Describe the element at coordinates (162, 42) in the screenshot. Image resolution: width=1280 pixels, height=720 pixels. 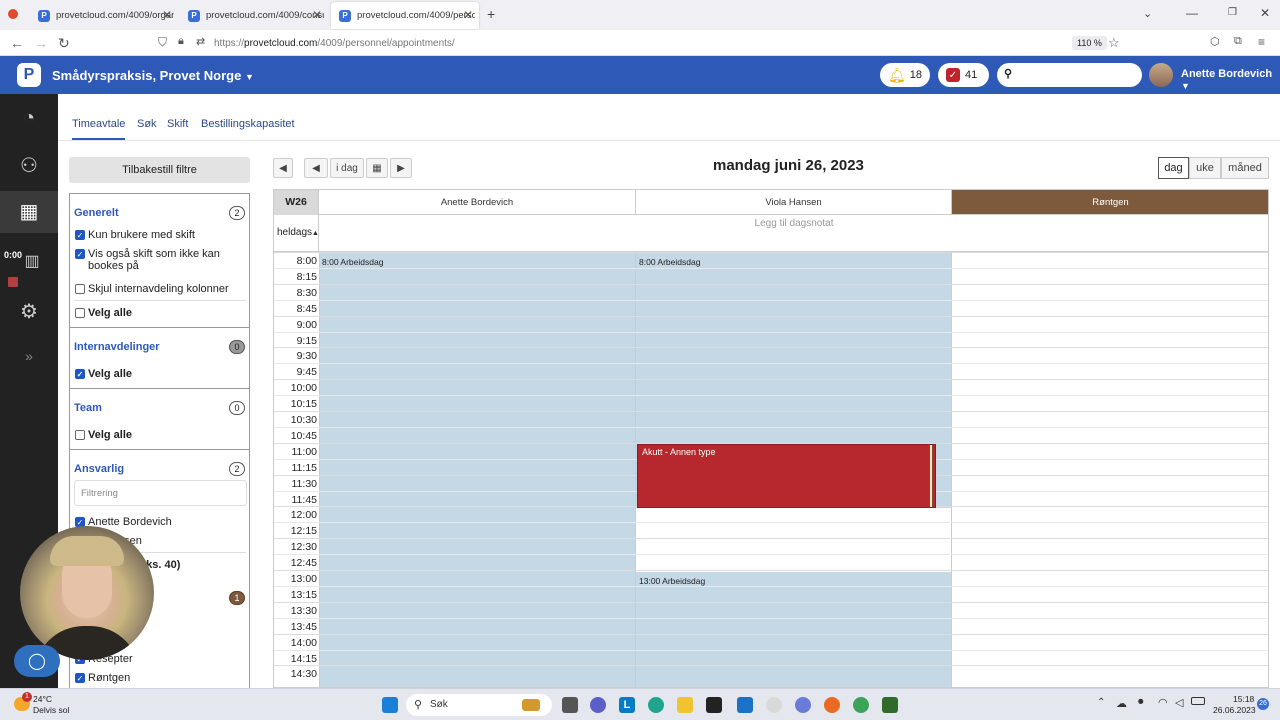
I see `shield-icon: ⛉` at that location.